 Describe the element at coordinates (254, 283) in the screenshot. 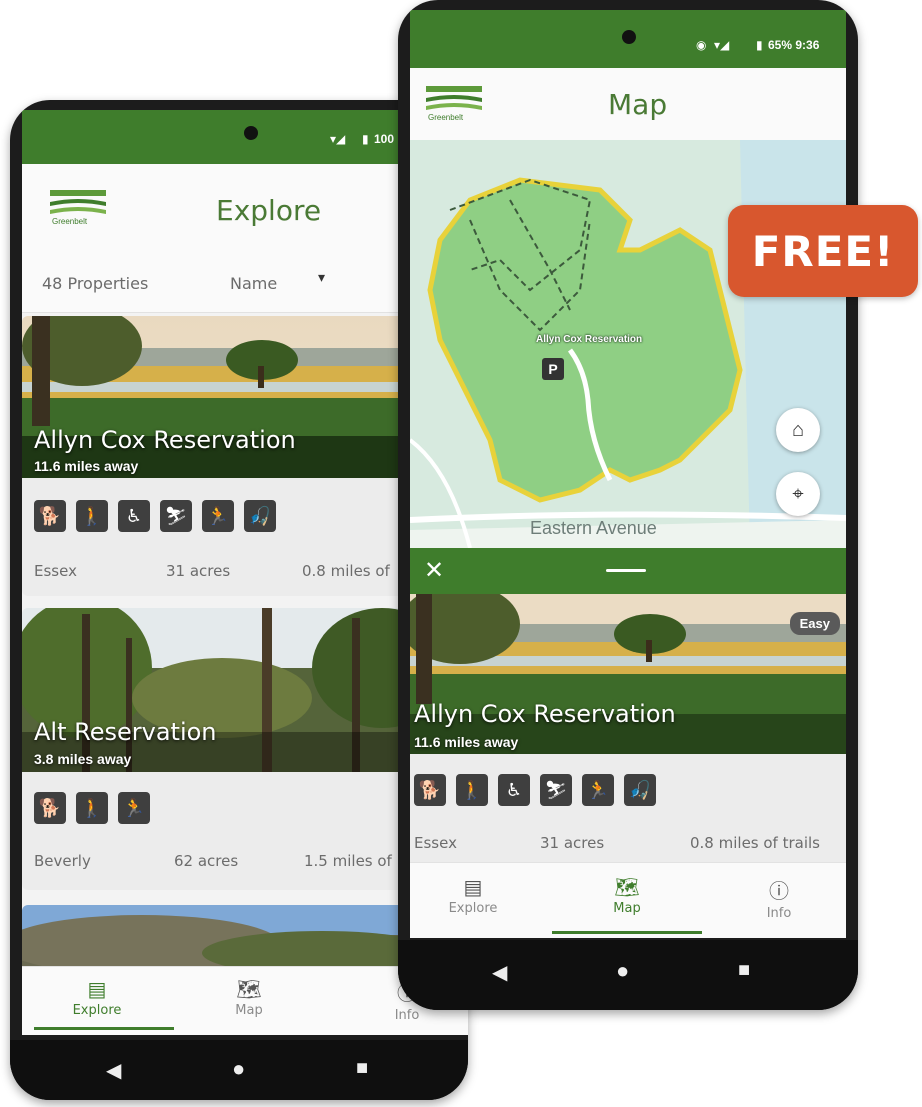

I see `sort-label: Name` at that location.